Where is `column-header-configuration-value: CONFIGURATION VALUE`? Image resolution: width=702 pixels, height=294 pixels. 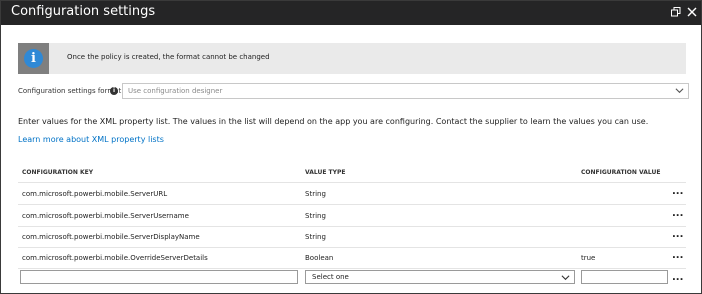 column-header-configuration-value: CONFIGURATION VALUE is located at coordinates (621, 172).